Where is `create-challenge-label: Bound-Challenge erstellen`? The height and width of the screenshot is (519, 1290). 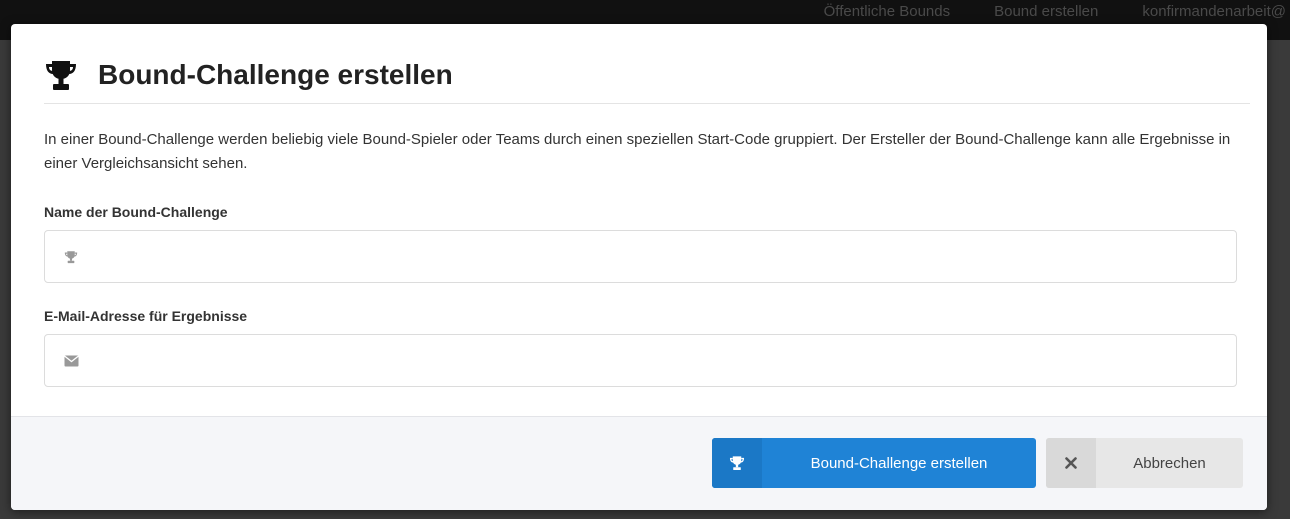
create-challenge-label: Bound-Challenge erstellen is located at coordinates (899, 463).